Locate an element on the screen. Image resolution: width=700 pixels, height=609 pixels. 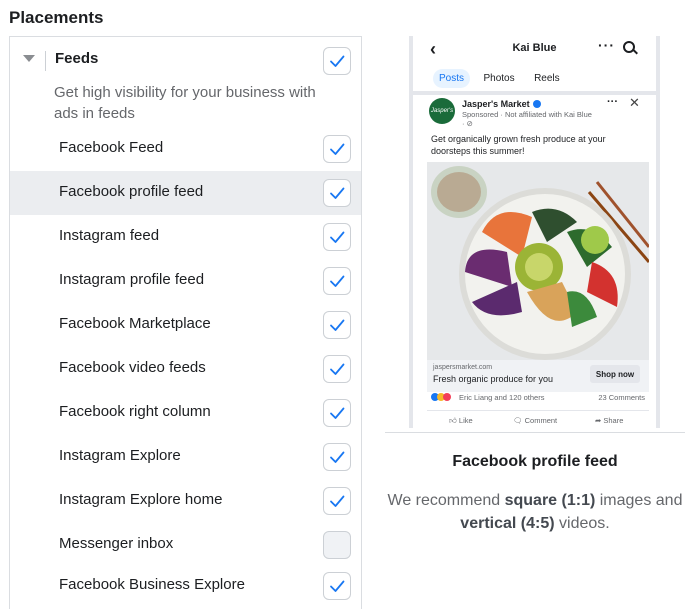
rec-prefix: We recommend is located at coordinates (446, 500).